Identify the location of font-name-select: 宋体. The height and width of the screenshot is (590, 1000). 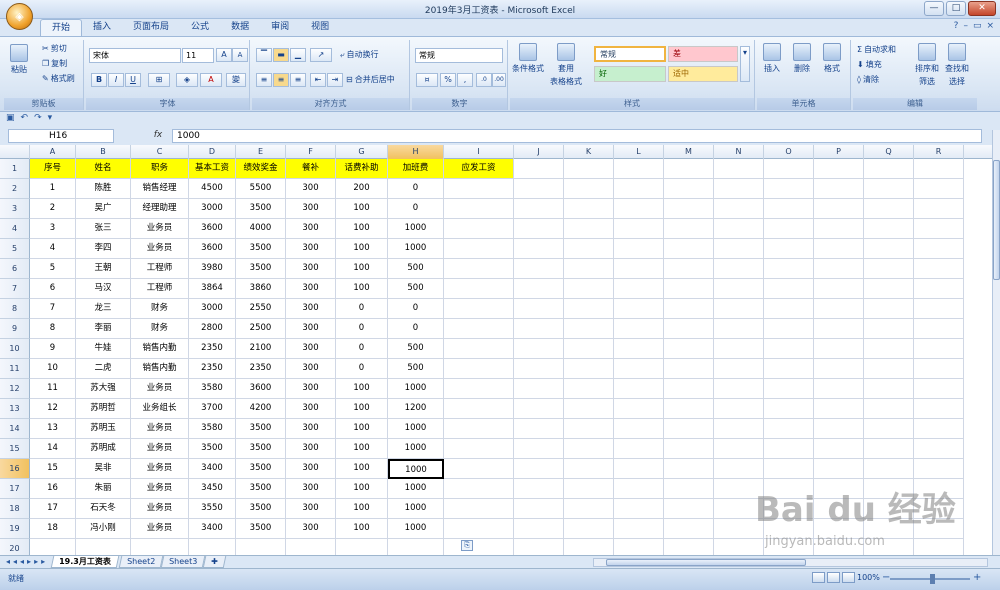
(135, 55).